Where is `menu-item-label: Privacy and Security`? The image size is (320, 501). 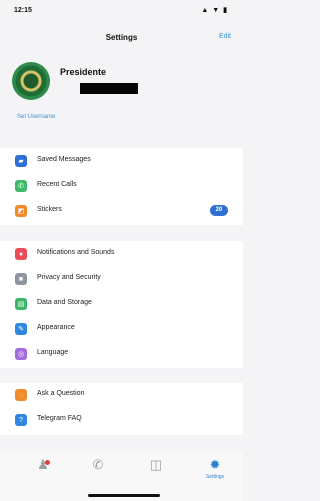
menu-item-label: Privacy and Security is located at coordinates (69, 277).